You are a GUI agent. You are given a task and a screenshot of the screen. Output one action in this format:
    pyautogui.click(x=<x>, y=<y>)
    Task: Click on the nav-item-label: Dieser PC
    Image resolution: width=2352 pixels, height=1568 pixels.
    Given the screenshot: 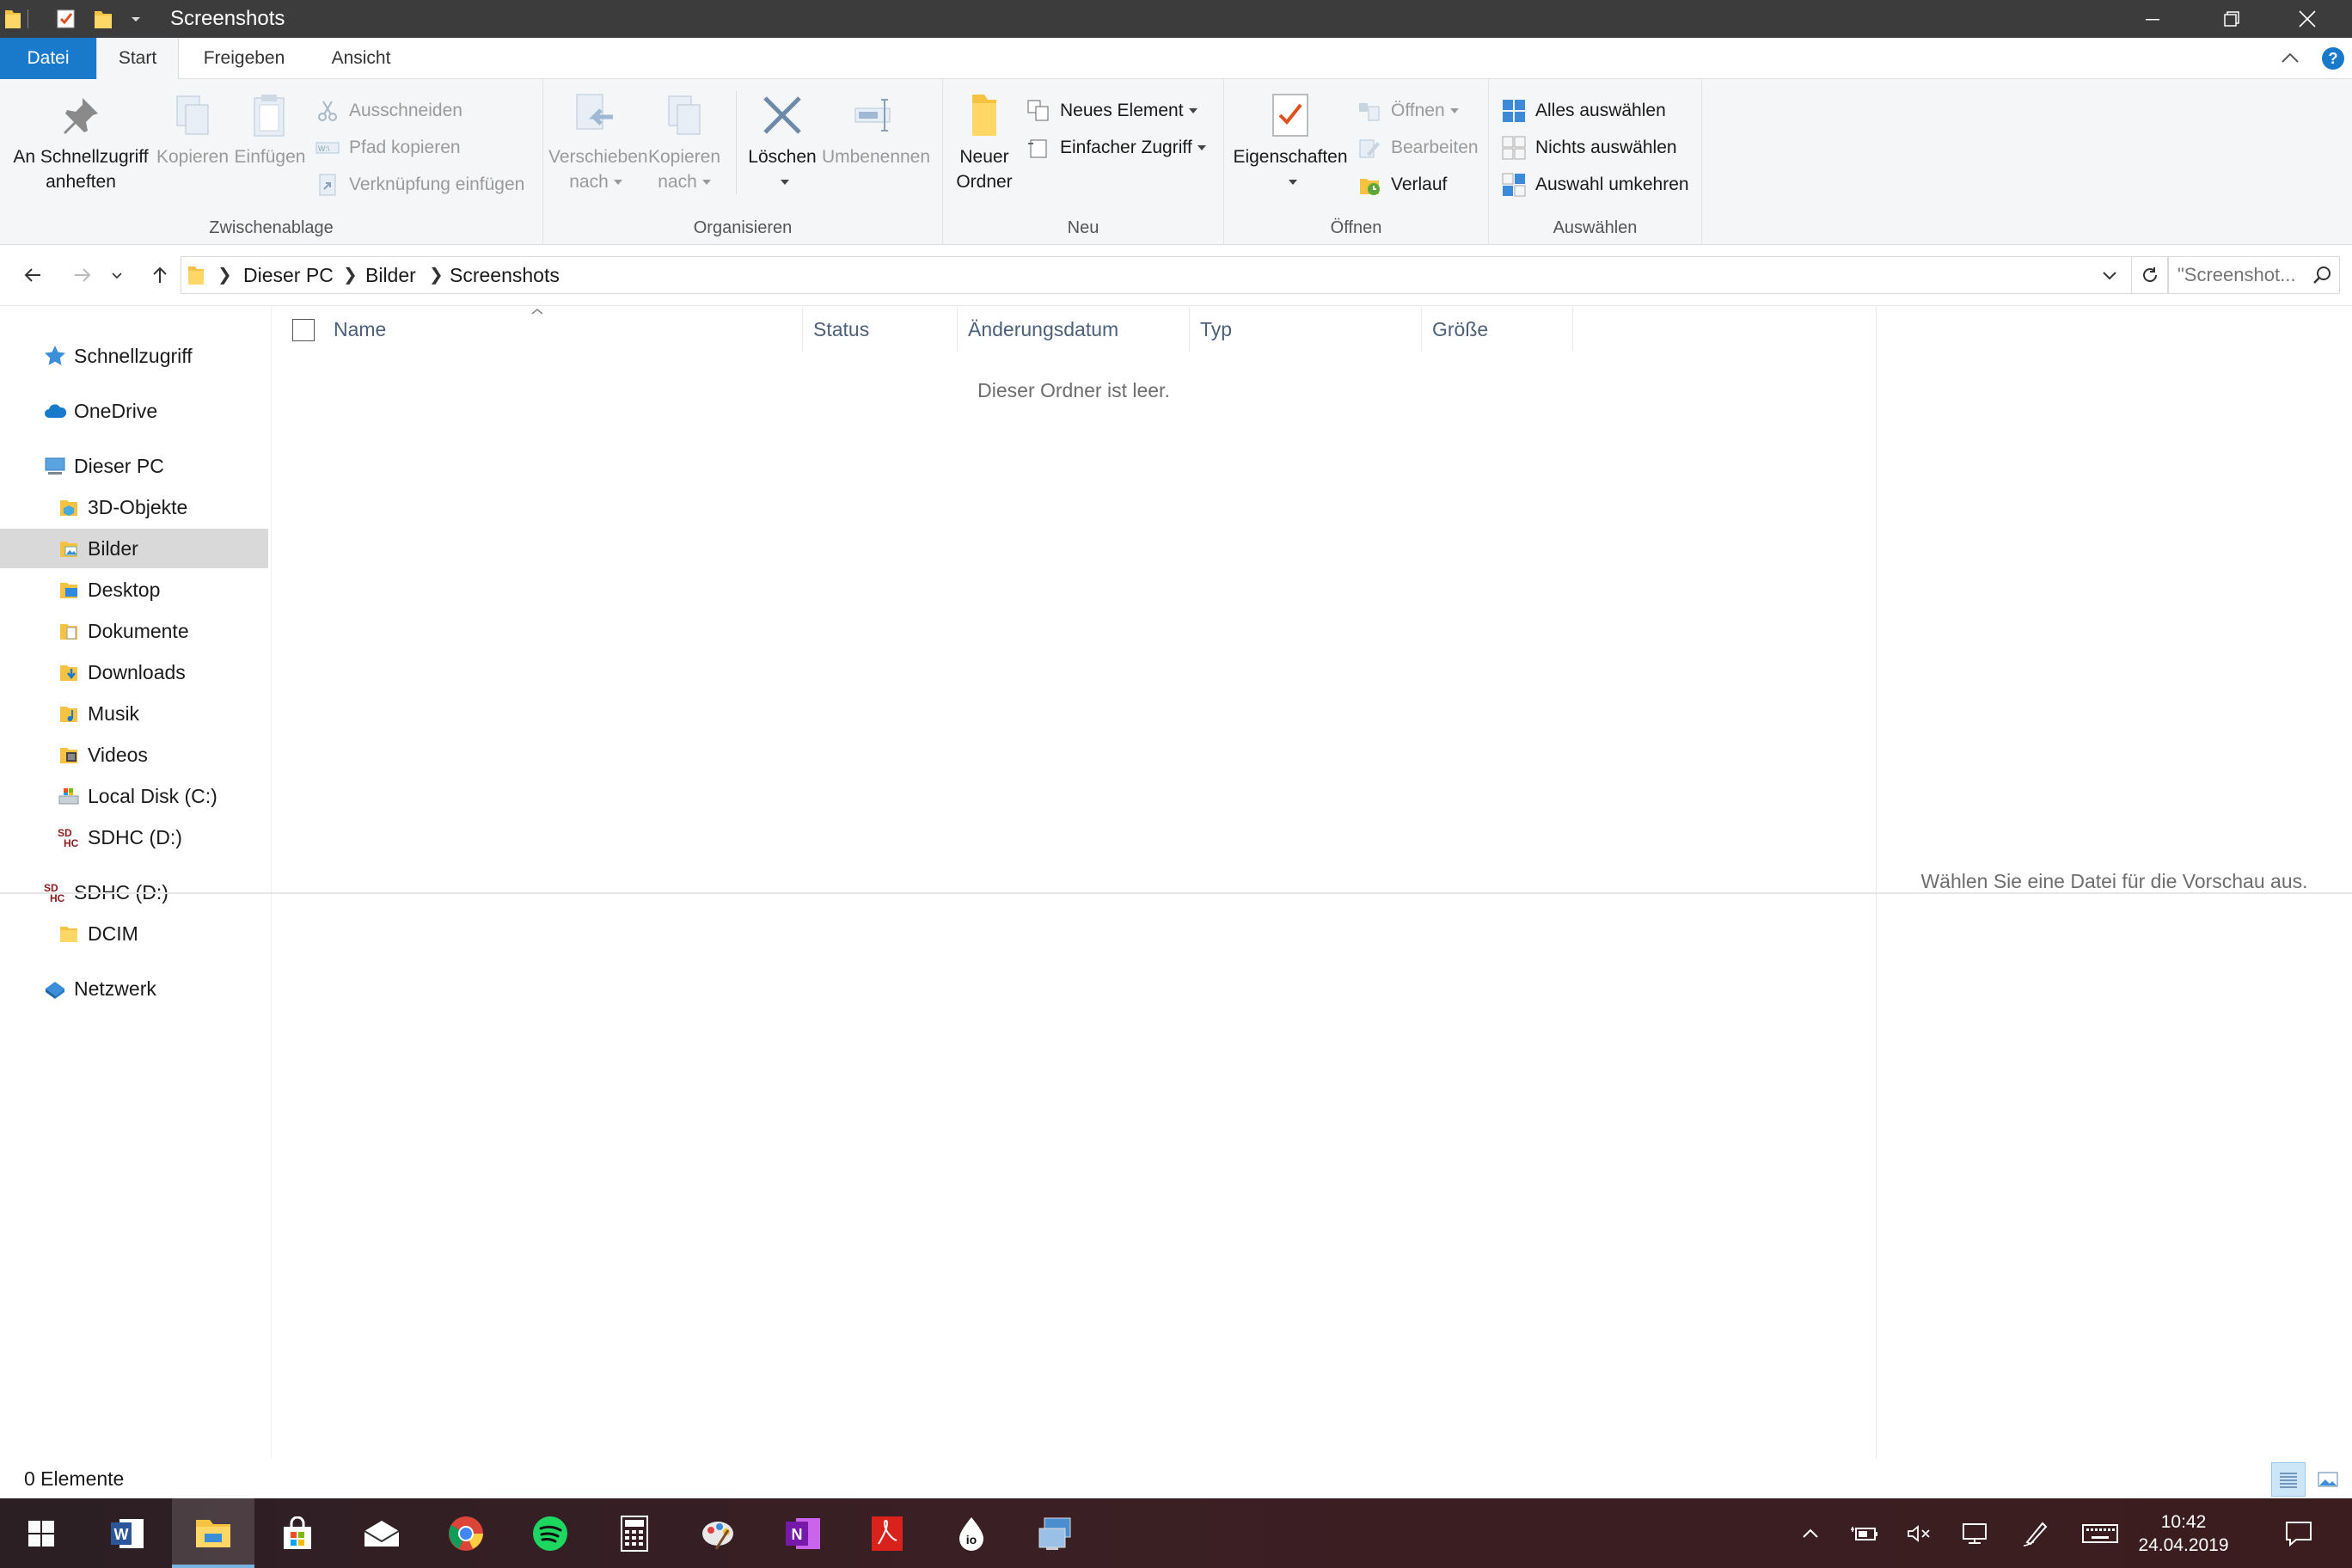 What is the action you would take?
    pyautogui.click(x=119, y=465)
    